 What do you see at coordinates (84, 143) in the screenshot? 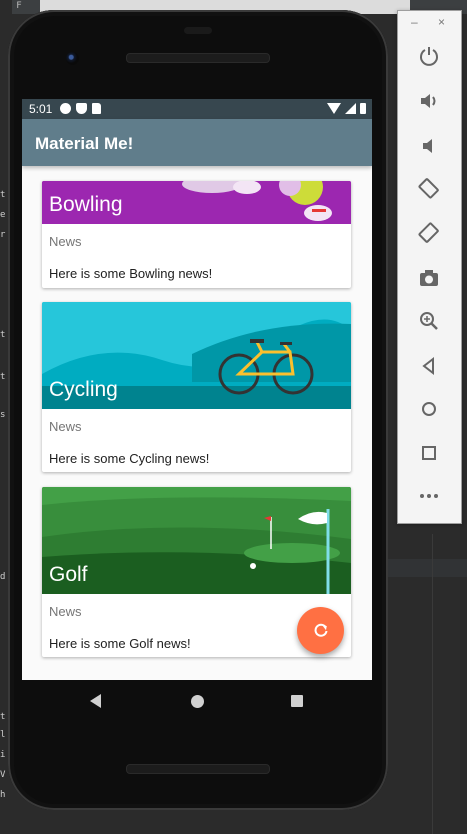
I see `app-title: Material Me!` at bounding box center [84, 143].